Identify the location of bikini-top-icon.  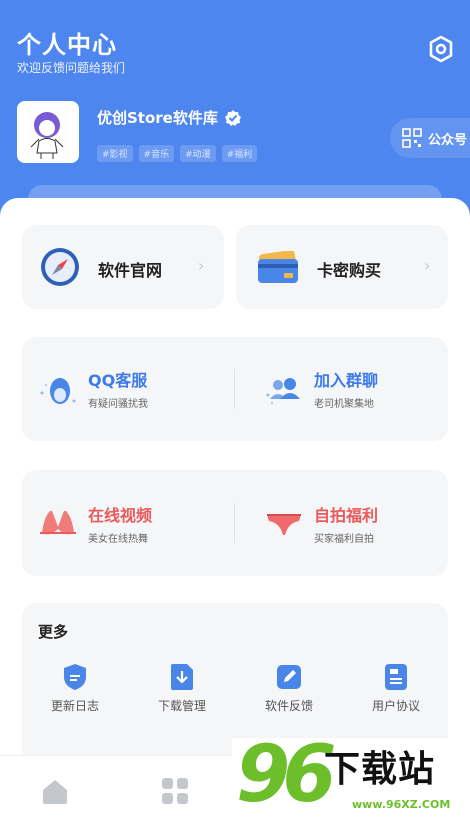
(58, 522).